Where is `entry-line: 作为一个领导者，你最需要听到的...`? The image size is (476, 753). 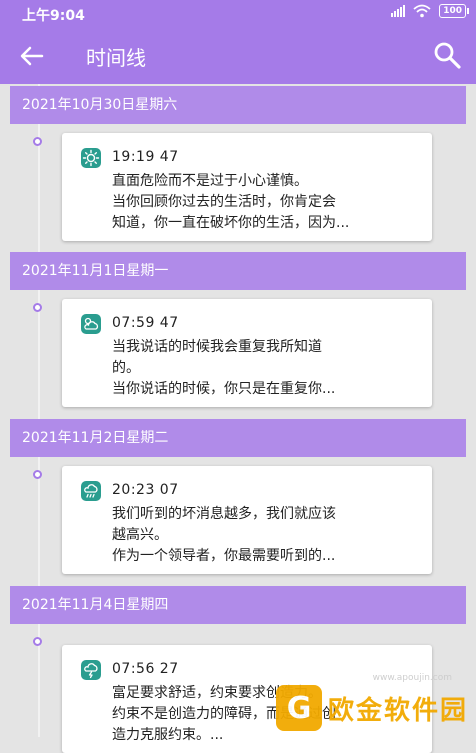
entry-line: 作为一个领导者，你最需要听到的... is located at coordinates (224, 556).